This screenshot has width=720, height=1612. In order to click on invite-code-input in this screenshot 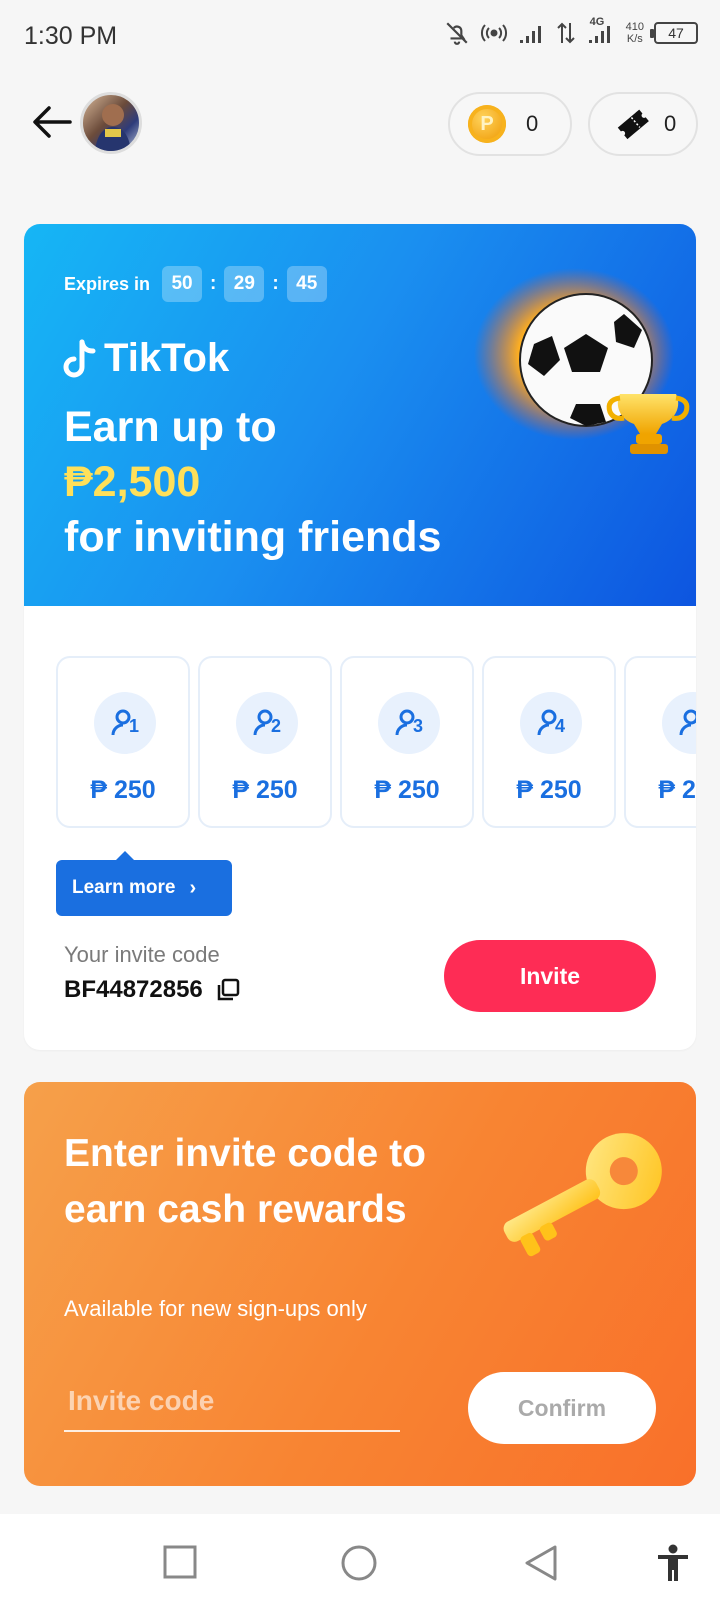, I will do `click(232, 1402)`.